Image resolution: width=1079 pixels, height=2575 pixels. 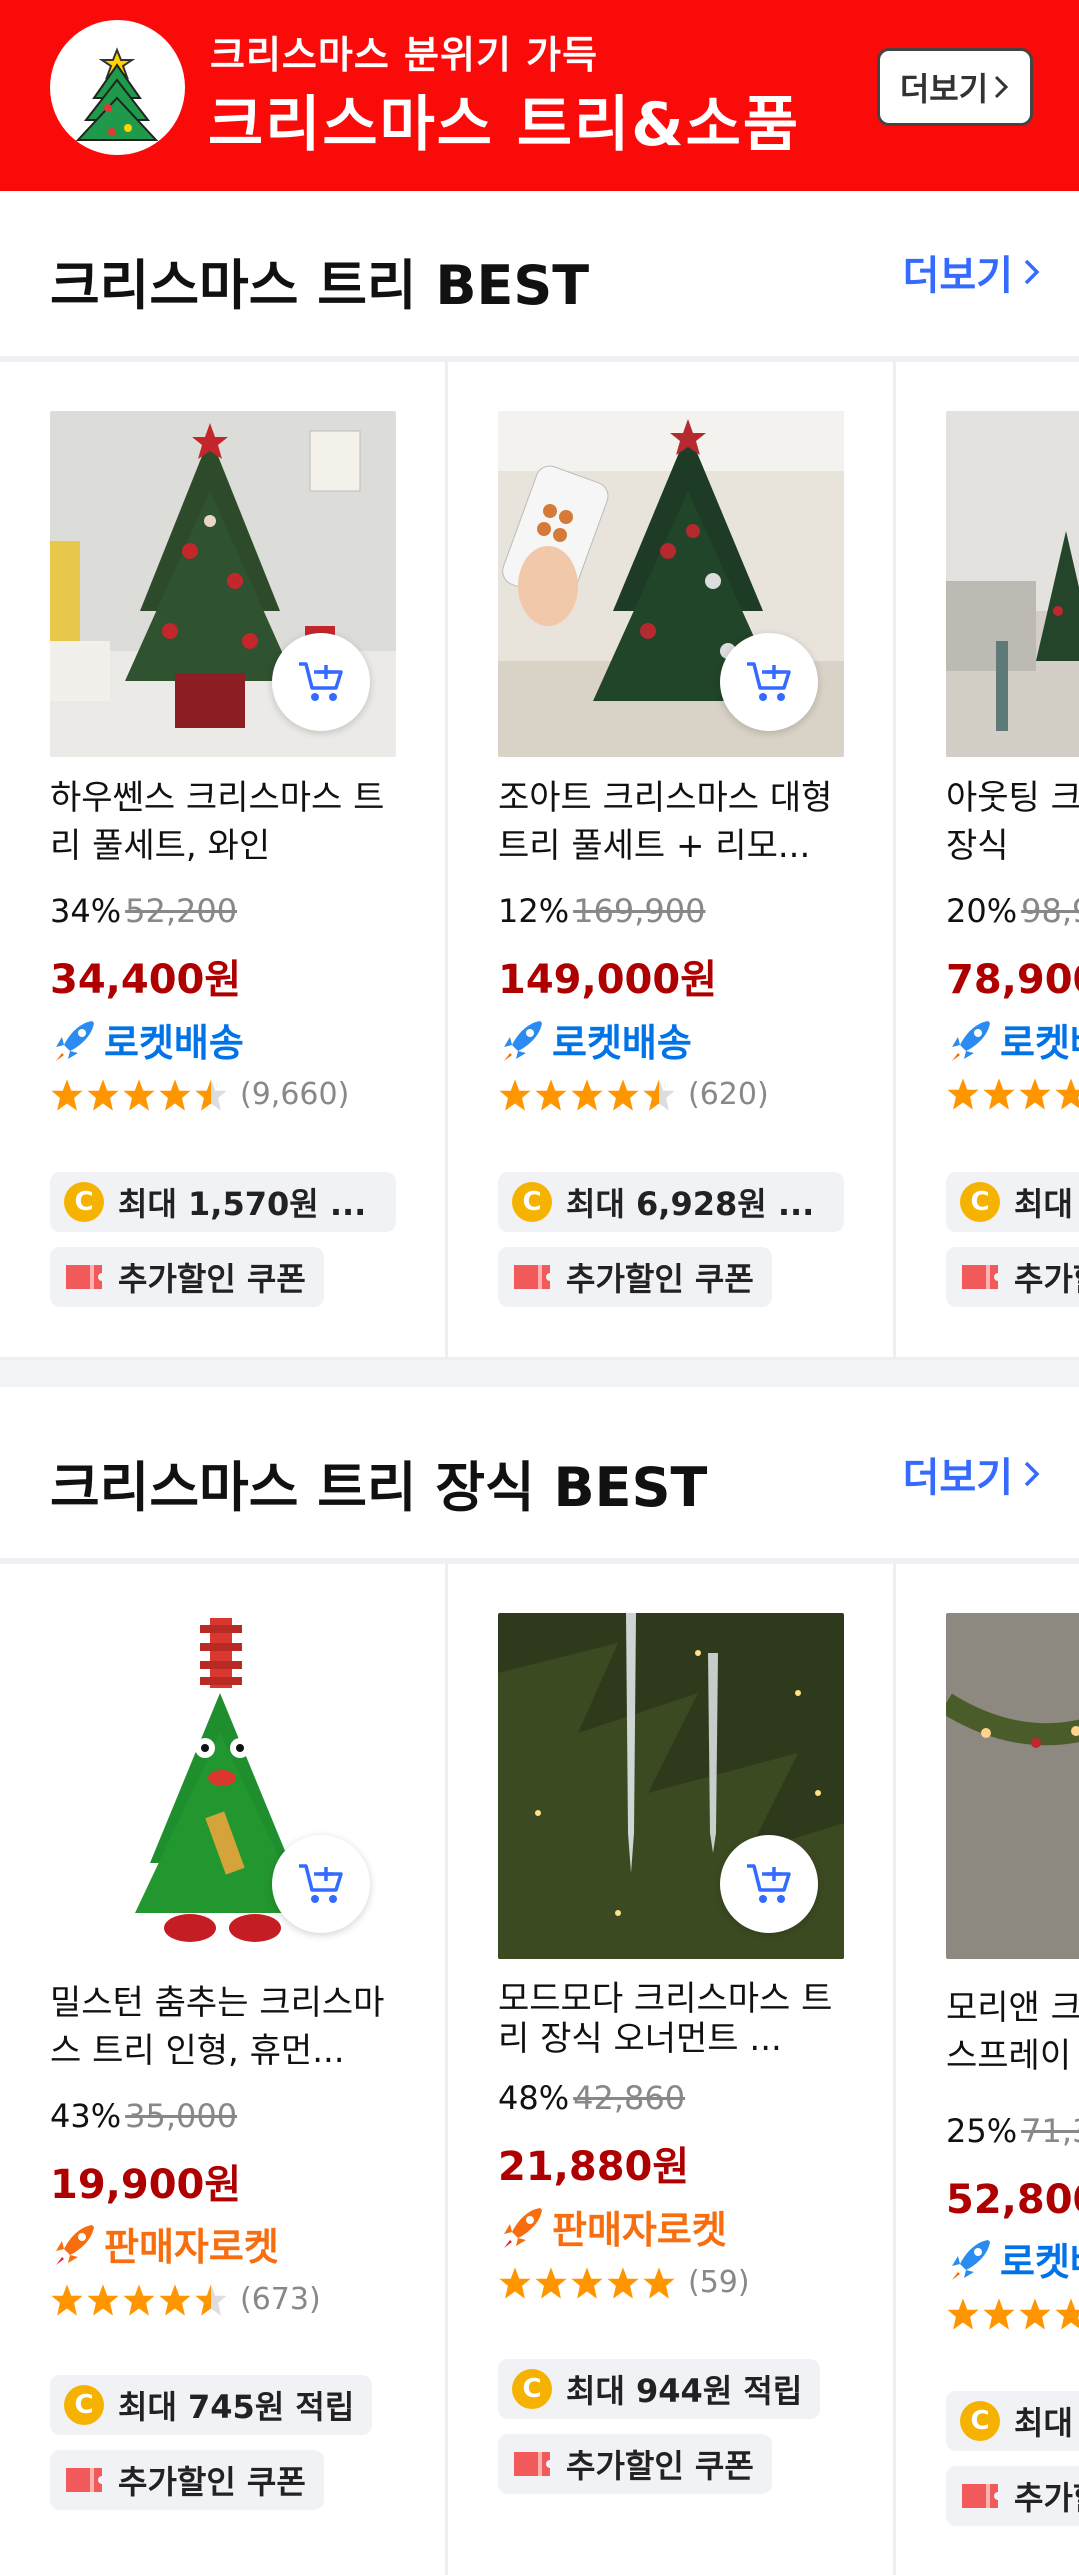 What do you see at coordinates (191, 2247) in the screenshot?
I see `delivery-label: 판매자로켓` at bounding box center [191, 2247].